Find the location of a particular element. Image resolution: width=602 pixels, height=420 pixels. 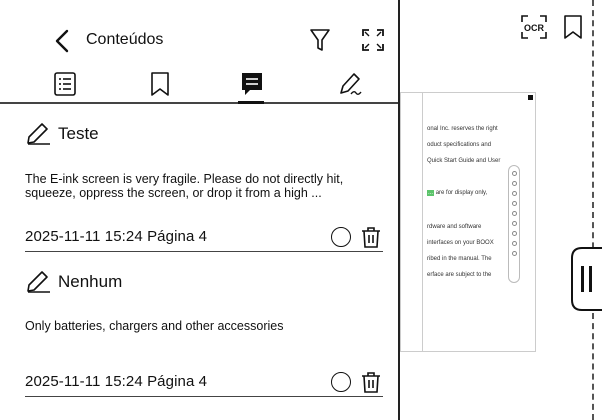

thumbnail-sidebar is located at coordinates (412, 222).